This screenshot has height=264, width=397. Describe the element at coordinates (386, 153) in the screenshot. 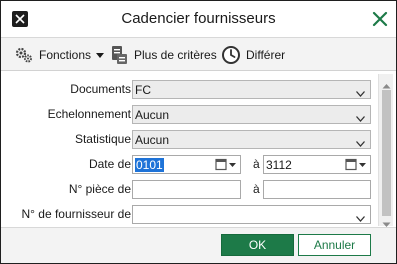

I see `scrollbar-thumb` at that location.